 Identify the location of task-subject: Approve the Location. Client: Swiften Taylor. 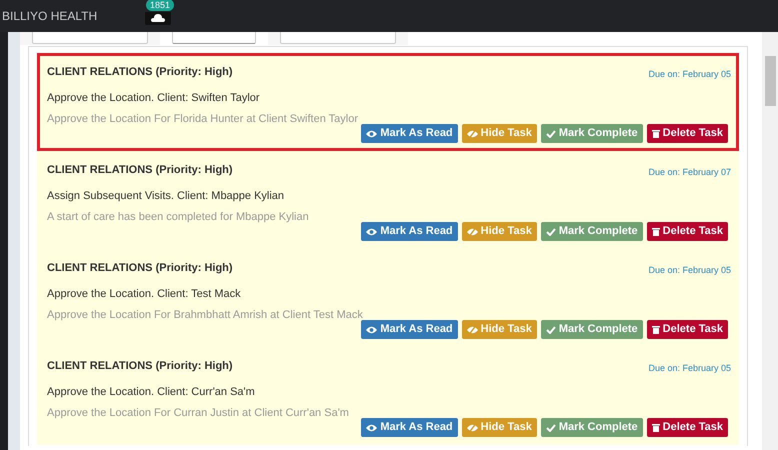
(153, 98).